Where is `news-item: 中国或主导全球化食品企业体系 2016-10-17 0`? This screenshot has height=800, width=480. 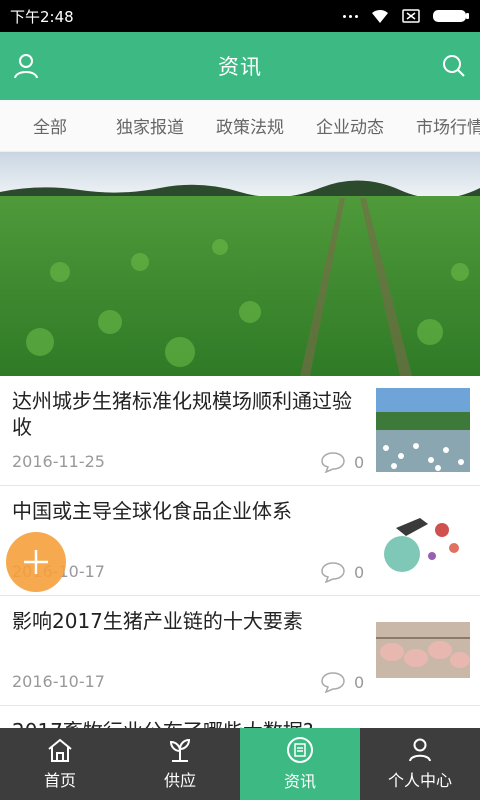 news-item: 中国或主导全球化食品企业体系 2016-10-17 0 is located at coordinates (240, 541).